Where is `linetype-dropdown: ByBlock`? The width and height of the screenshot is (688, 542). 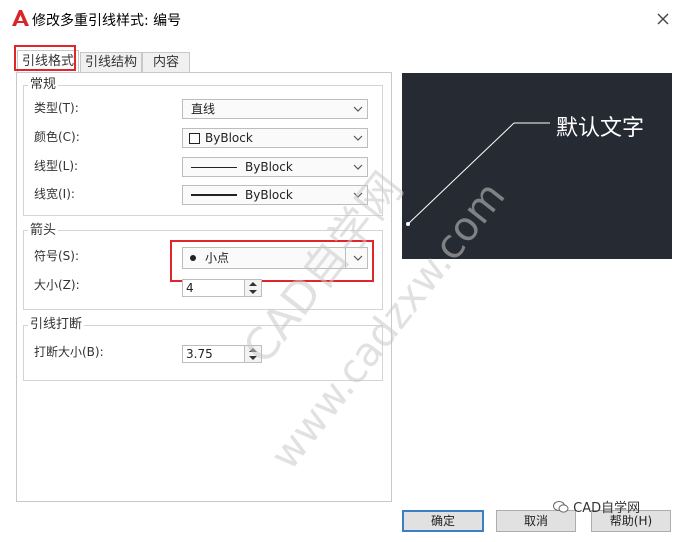 linetype-dropdown: ByBlock is located at coordinates (275, 167).